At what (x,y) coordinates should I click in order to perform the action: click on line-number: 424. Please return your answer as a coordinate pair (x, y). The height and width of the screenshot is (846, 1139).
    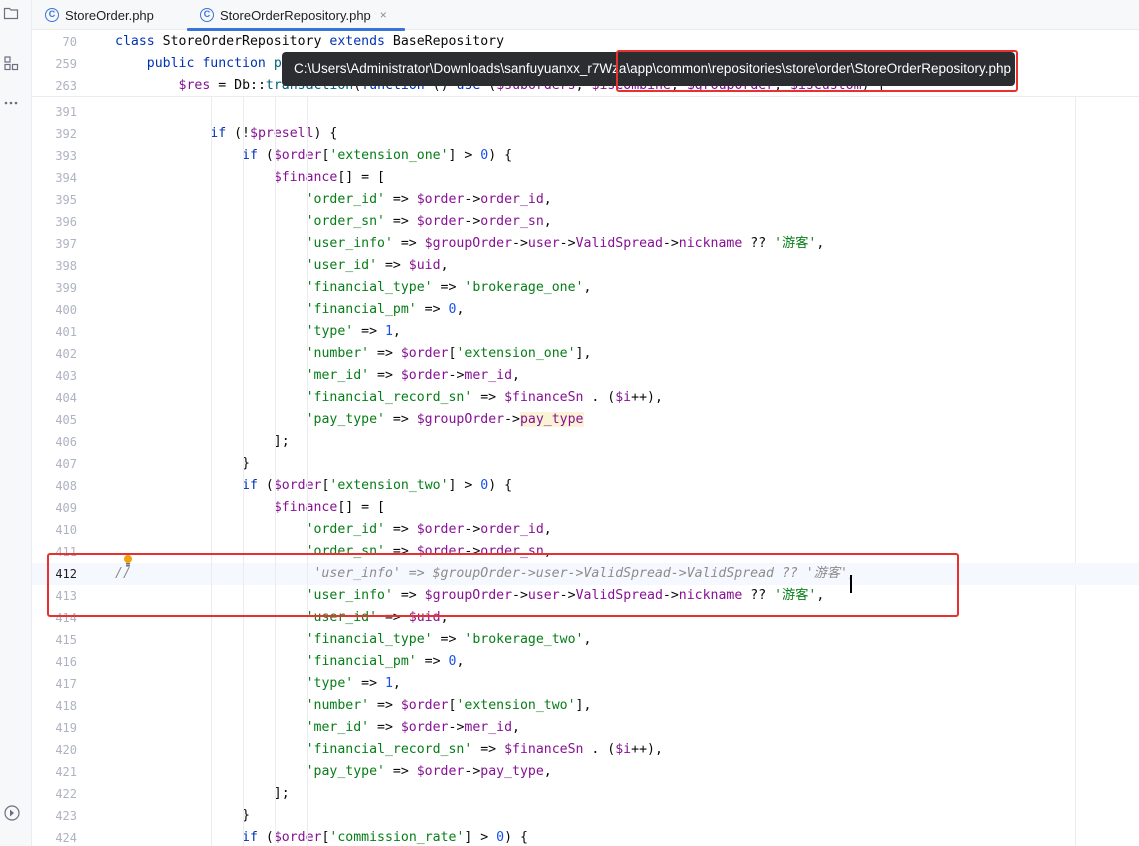
    Looking at the image, I should click on (54, 836).